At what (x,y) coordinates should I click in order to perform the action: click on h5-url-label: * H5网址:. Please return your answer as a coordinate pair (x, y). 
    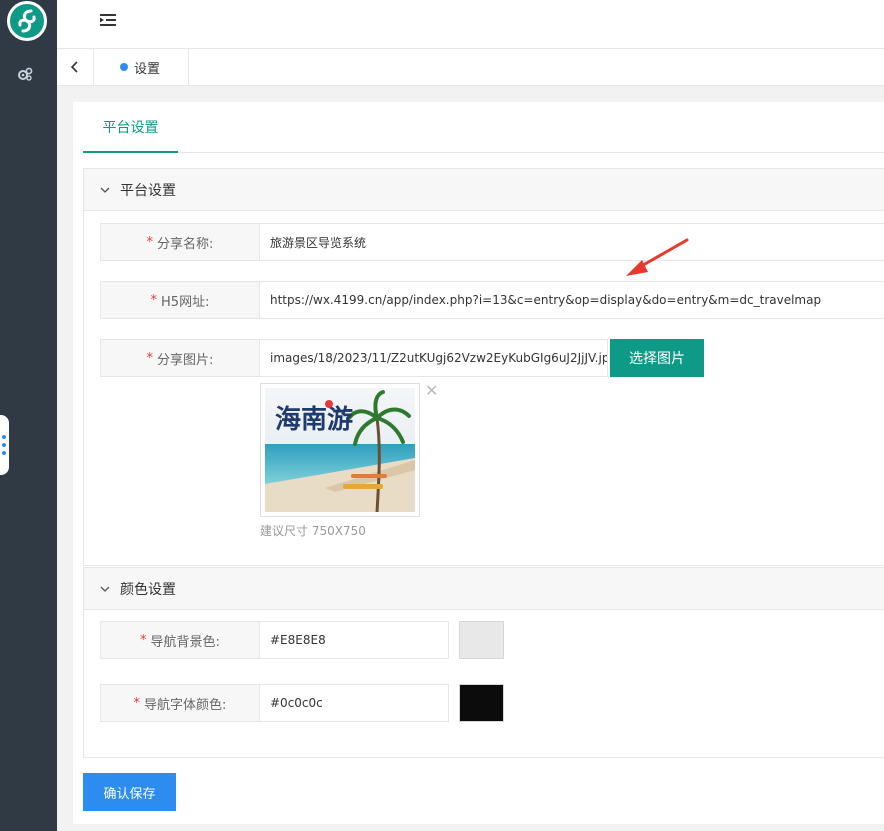
    Looking at the image, I should click on (180, 300).